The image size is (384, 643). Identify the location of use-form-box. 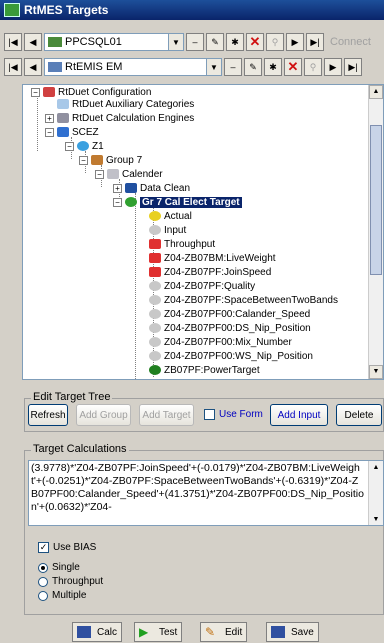
(209, 414).